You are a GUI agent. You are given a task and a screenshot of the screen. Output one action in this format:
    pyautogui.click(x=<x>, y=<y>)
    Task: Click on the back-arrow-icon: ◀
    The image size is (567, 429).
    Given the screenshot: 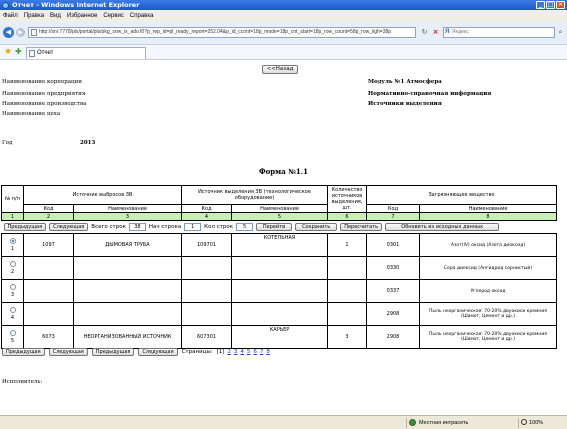 What is the action you would take?
    pyautogui.click(x=8, y=32)
    